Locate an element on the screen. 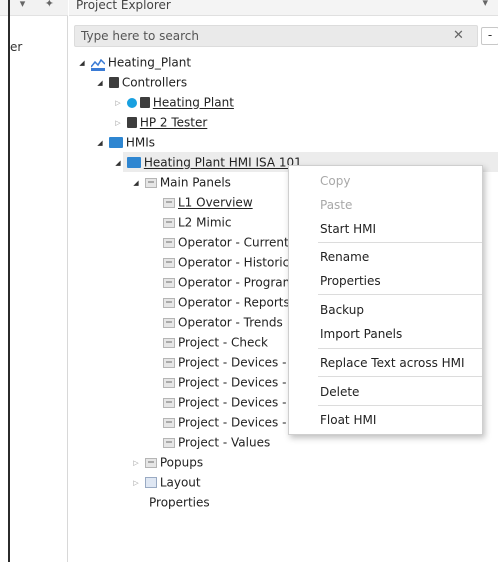  tree-node-root: ◢ Heating_Plant is located at coordinates (134, 62).